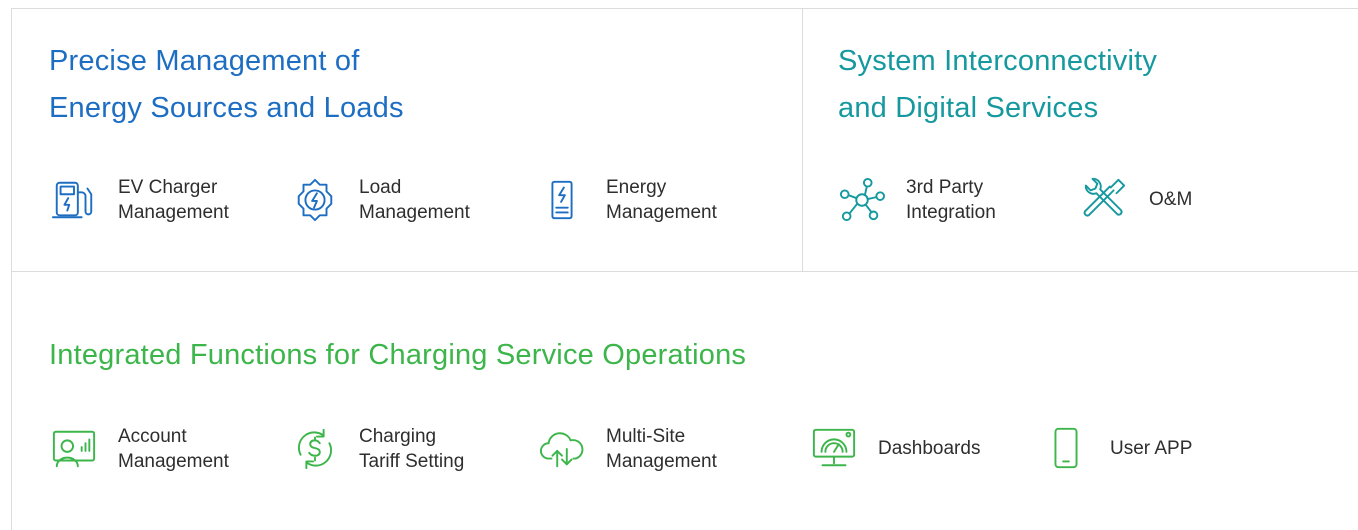  Describe the element at coordinates (951, 200) in the screenshot. I see `feature-label: 3rd Party Integration` at that location.